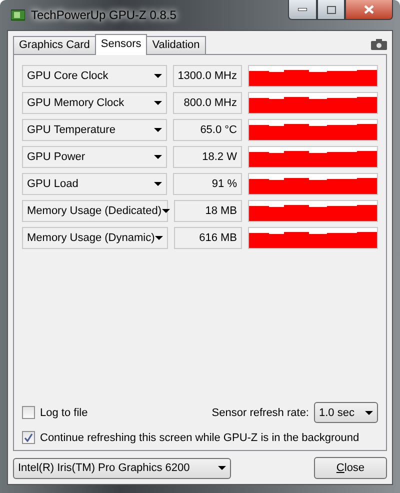 This screenshot has height=493, width=400. Describe the element at coordinates (207, 130) in the screenshot. I see `sensor-reading: 65.0 °C` at that location.